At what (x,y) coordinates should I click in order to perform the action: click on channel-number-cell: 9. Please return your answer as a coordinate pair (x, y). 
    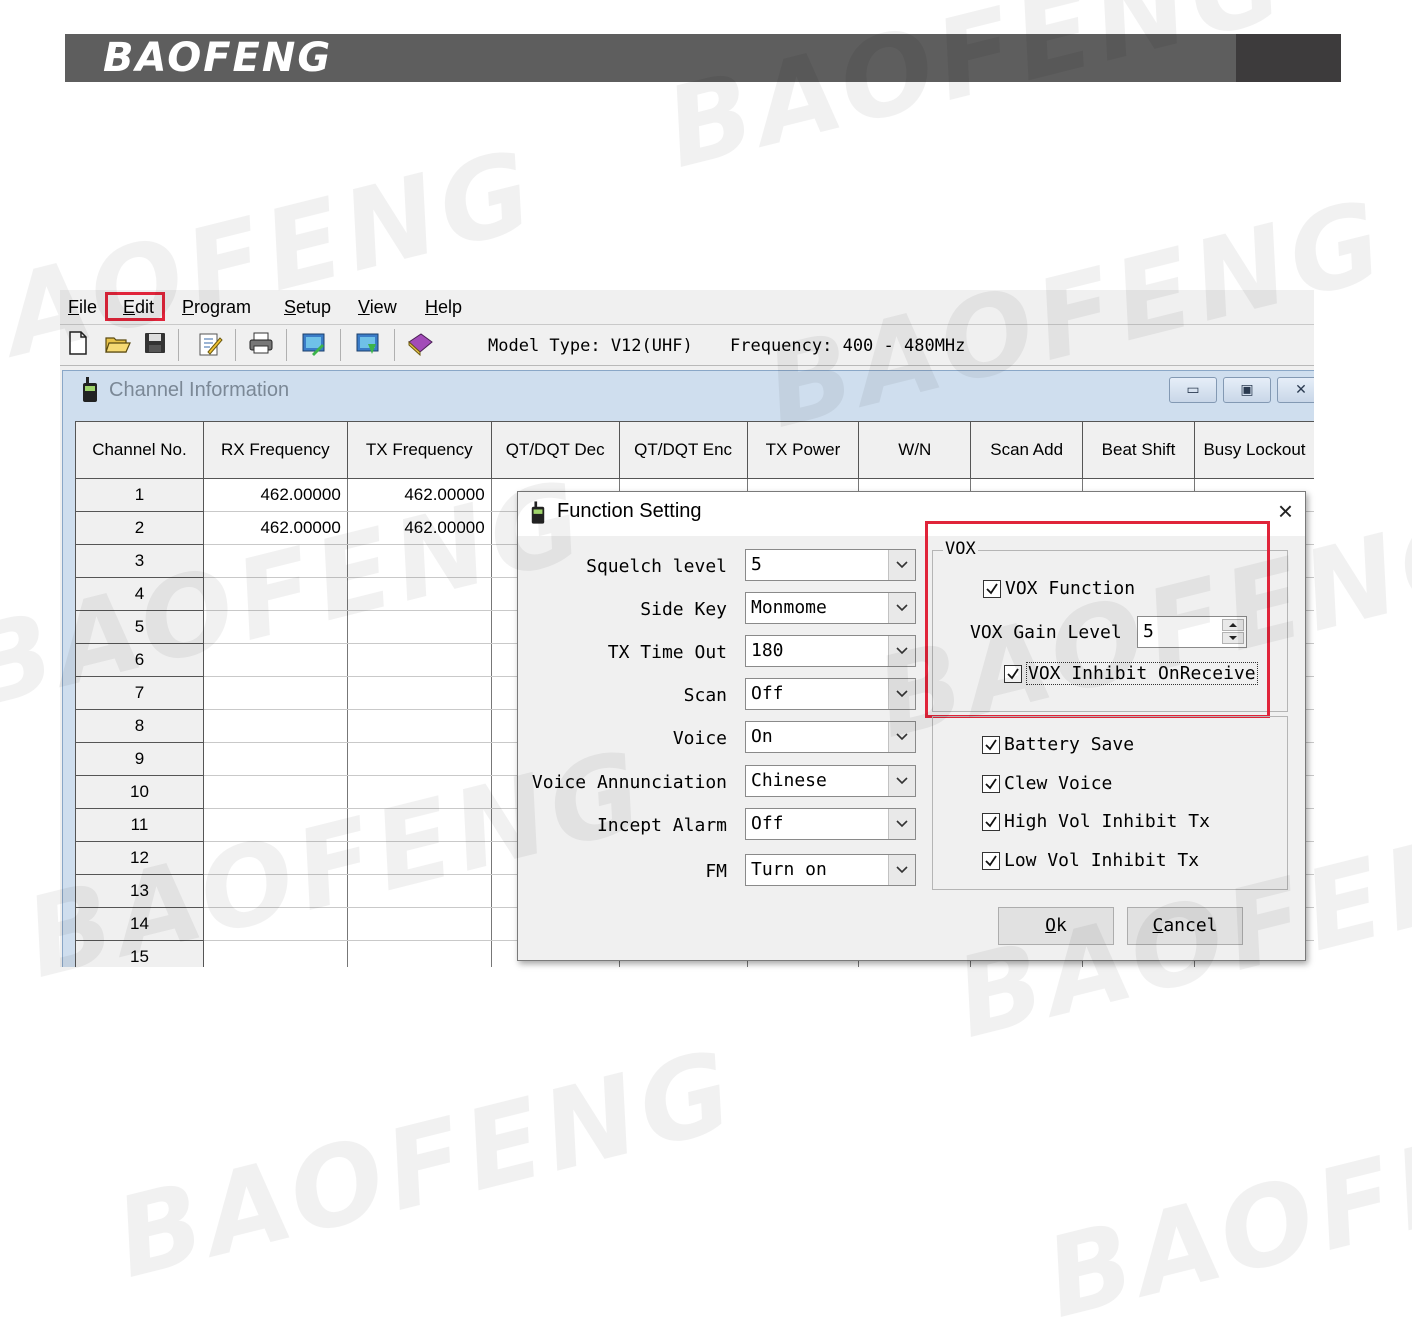
    Looking at the image, I should click on (139, 759).